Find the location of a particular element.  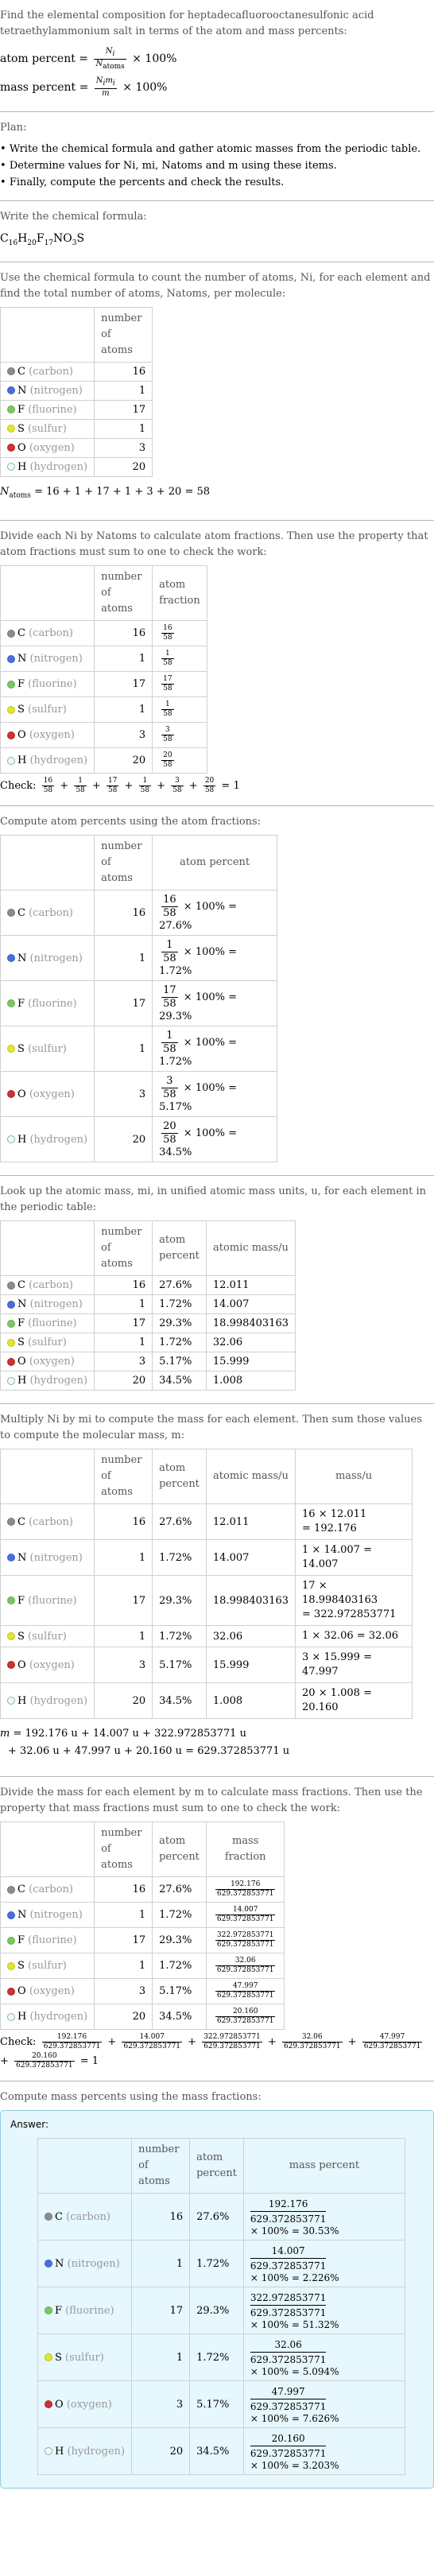

atomic-mass: 32.06 is located at coordinates (250, 1343).